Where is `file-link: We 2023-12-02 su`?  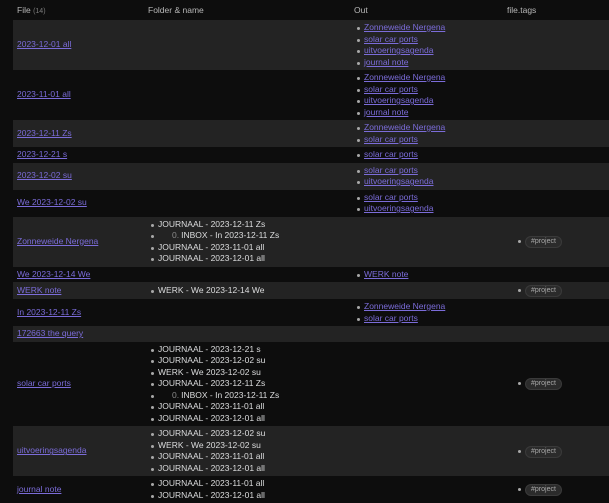 file-link: We 2023-12-02 su is located at coordinates (52, 202).